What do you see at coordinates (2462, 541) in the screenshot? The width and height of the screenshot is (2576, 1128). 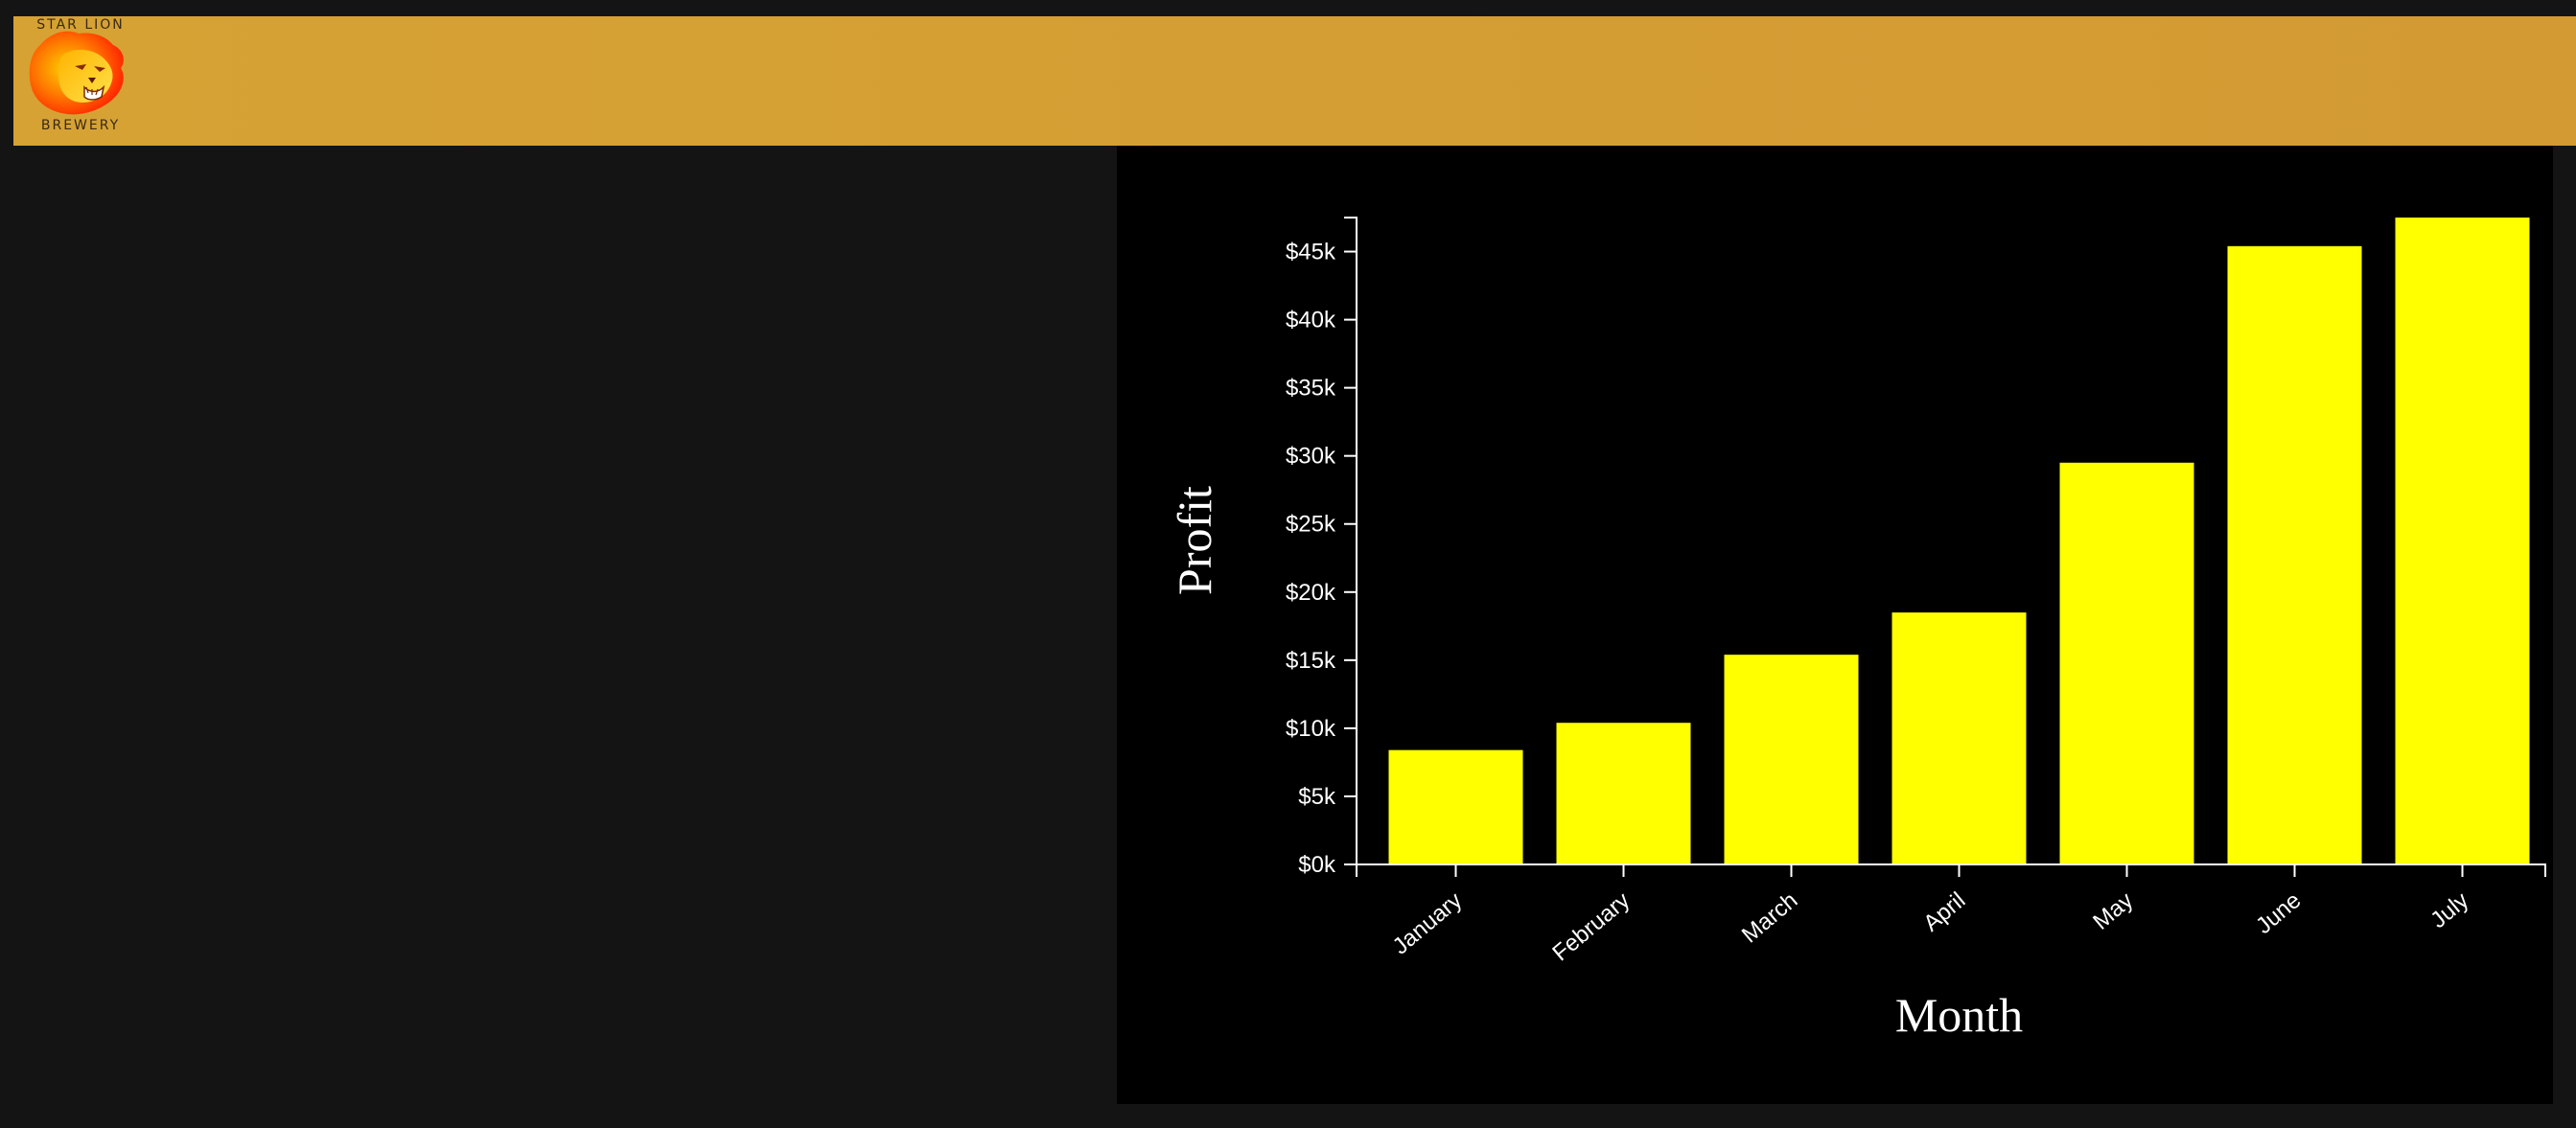 I see `bar-july` at bounding box center [2462, 541].